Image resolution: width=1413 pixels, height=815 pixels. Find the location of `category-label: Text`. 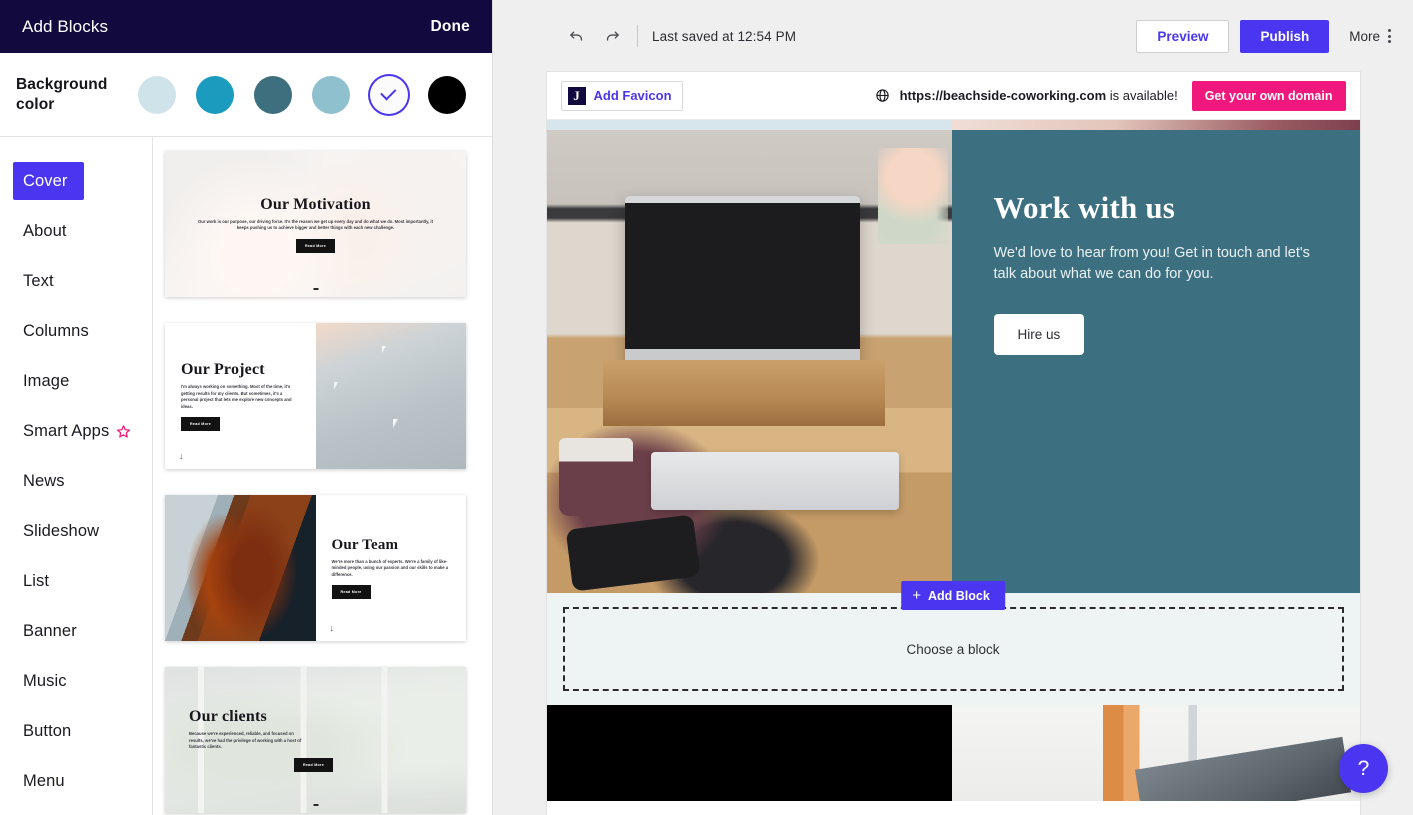

category-label: Text is located at coordinates (38, 280).